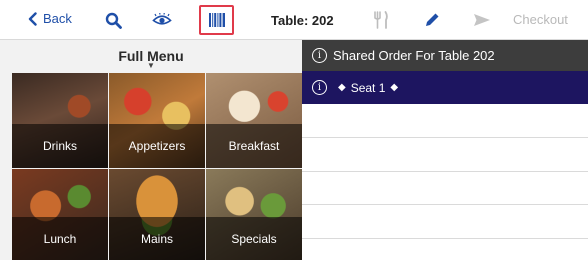 This screenshot has width=588, height=260. I want to click on category-tile-drinks: Drinks, so click(60, 120).